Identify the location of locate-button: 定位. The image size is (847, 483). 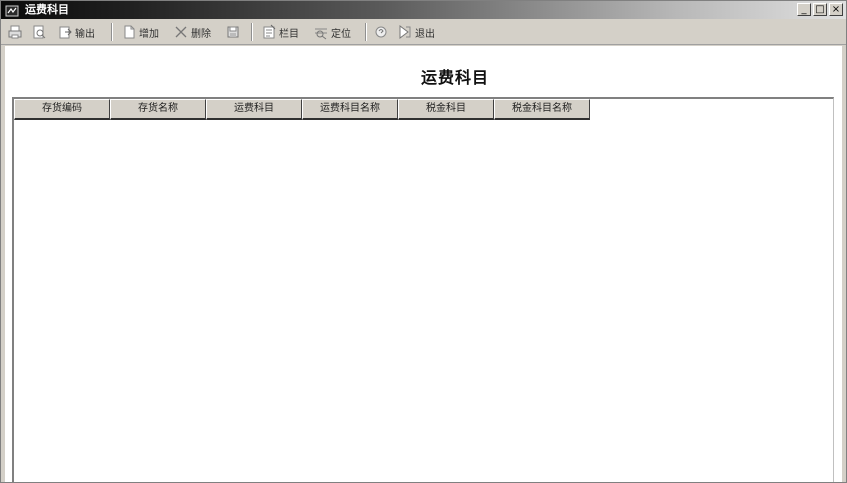
(332, 32).